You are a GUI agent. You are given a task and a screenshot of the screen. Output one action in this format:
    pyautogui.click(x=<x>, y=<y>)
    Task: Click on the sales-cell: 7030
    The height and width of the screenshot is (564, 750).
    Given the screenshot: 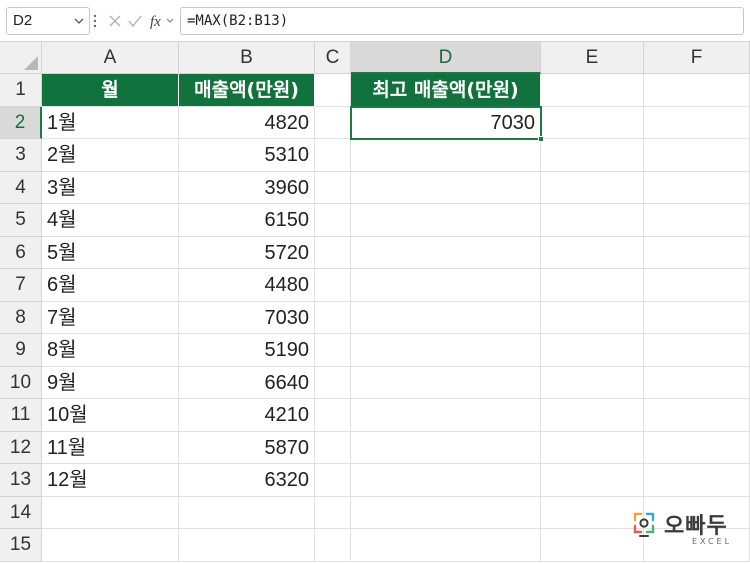 What is the action you would take?
    pyautogui.click(x=247, y=317)
    